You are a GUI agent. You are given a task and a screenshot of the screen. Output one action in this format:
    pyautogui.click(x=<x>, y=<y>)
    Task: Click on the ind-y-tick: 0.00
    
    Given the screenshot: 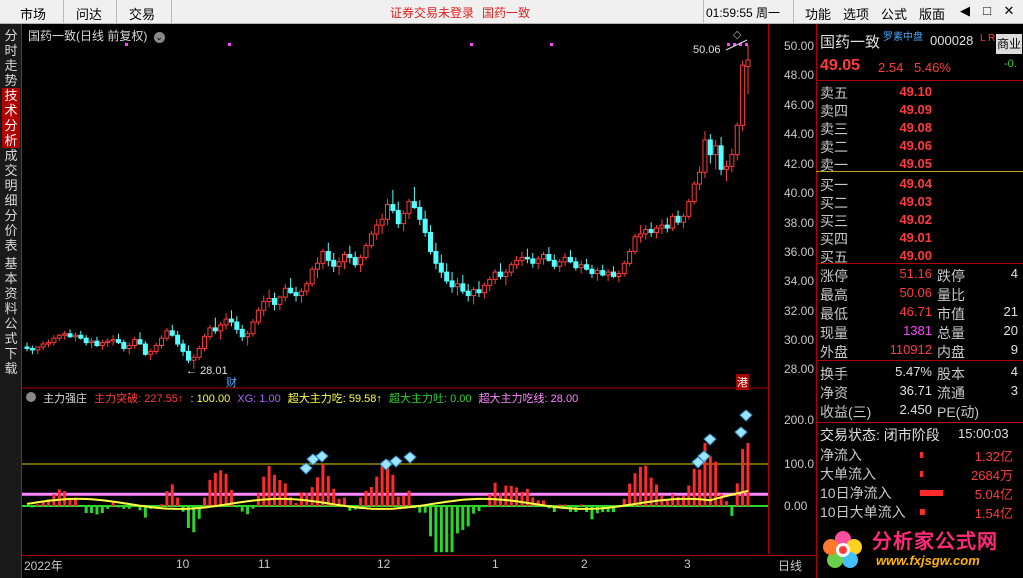 What is the action you would take?
    pyautogui.click(x=796, y=506)
    